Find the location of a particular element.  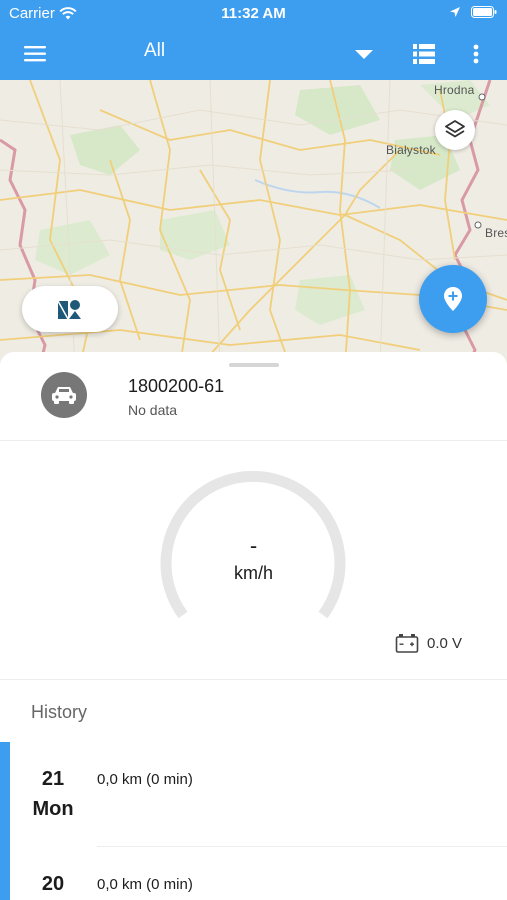

map-city-label: Bres is located at coordinates (496, 233).